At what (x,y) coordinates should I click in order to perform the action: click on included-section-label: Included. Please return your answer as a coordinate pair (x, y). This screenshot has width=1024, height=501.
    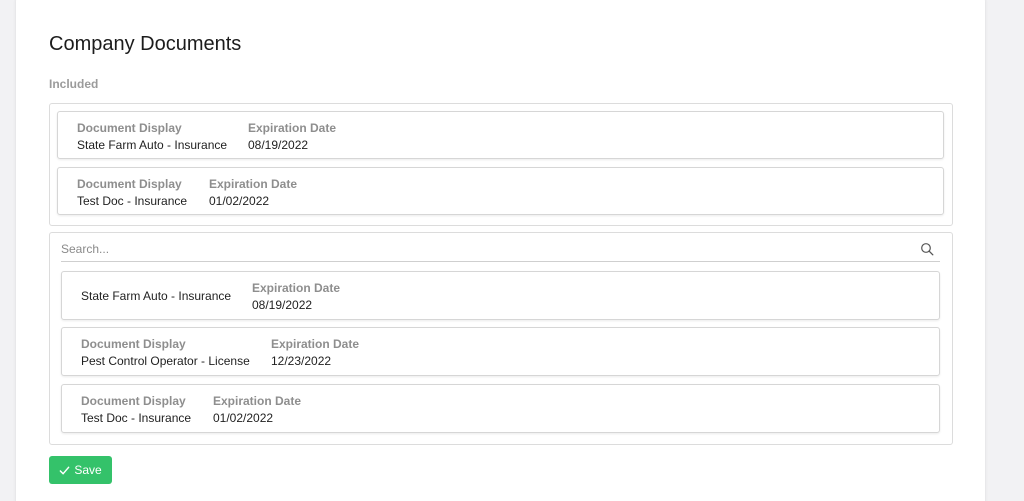
    Looking at the image, I should click on (74, 84).